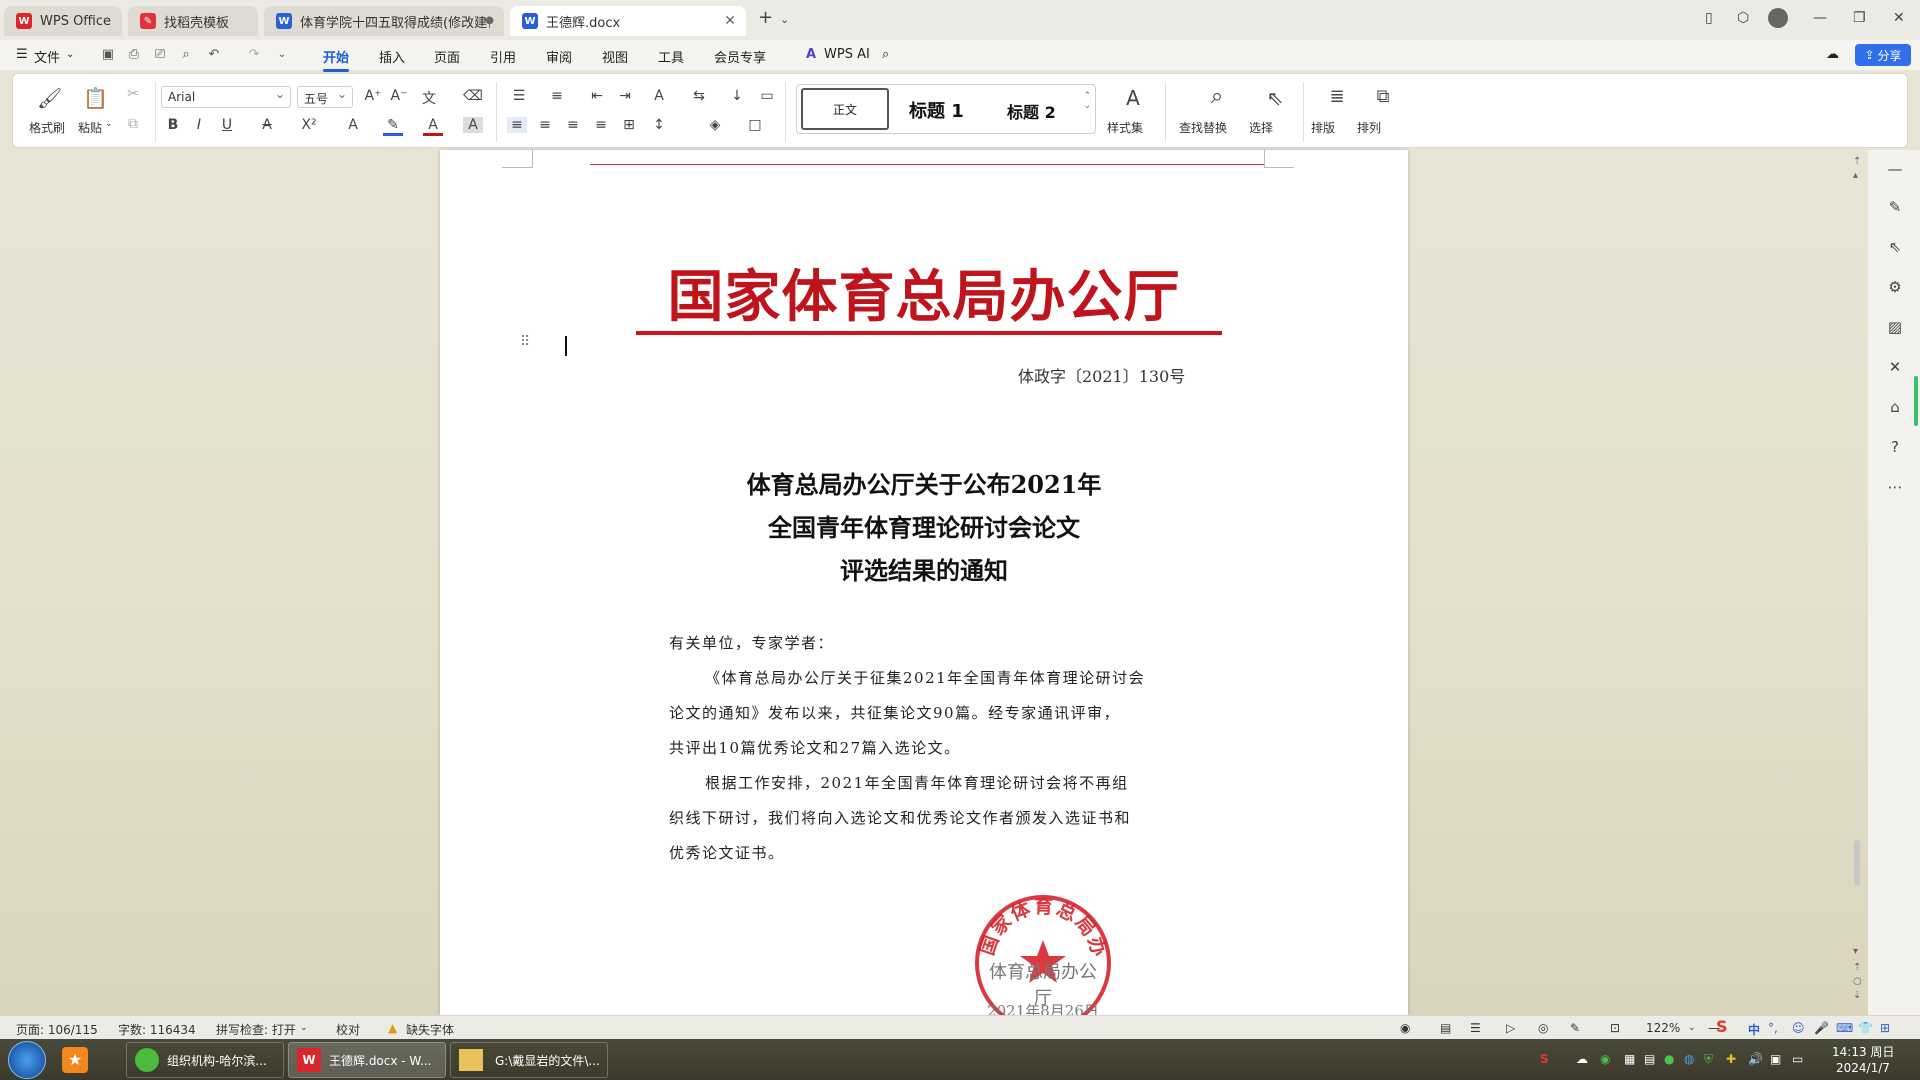  I want to click on action-center-icon: ▭, so click(1797, 1059).